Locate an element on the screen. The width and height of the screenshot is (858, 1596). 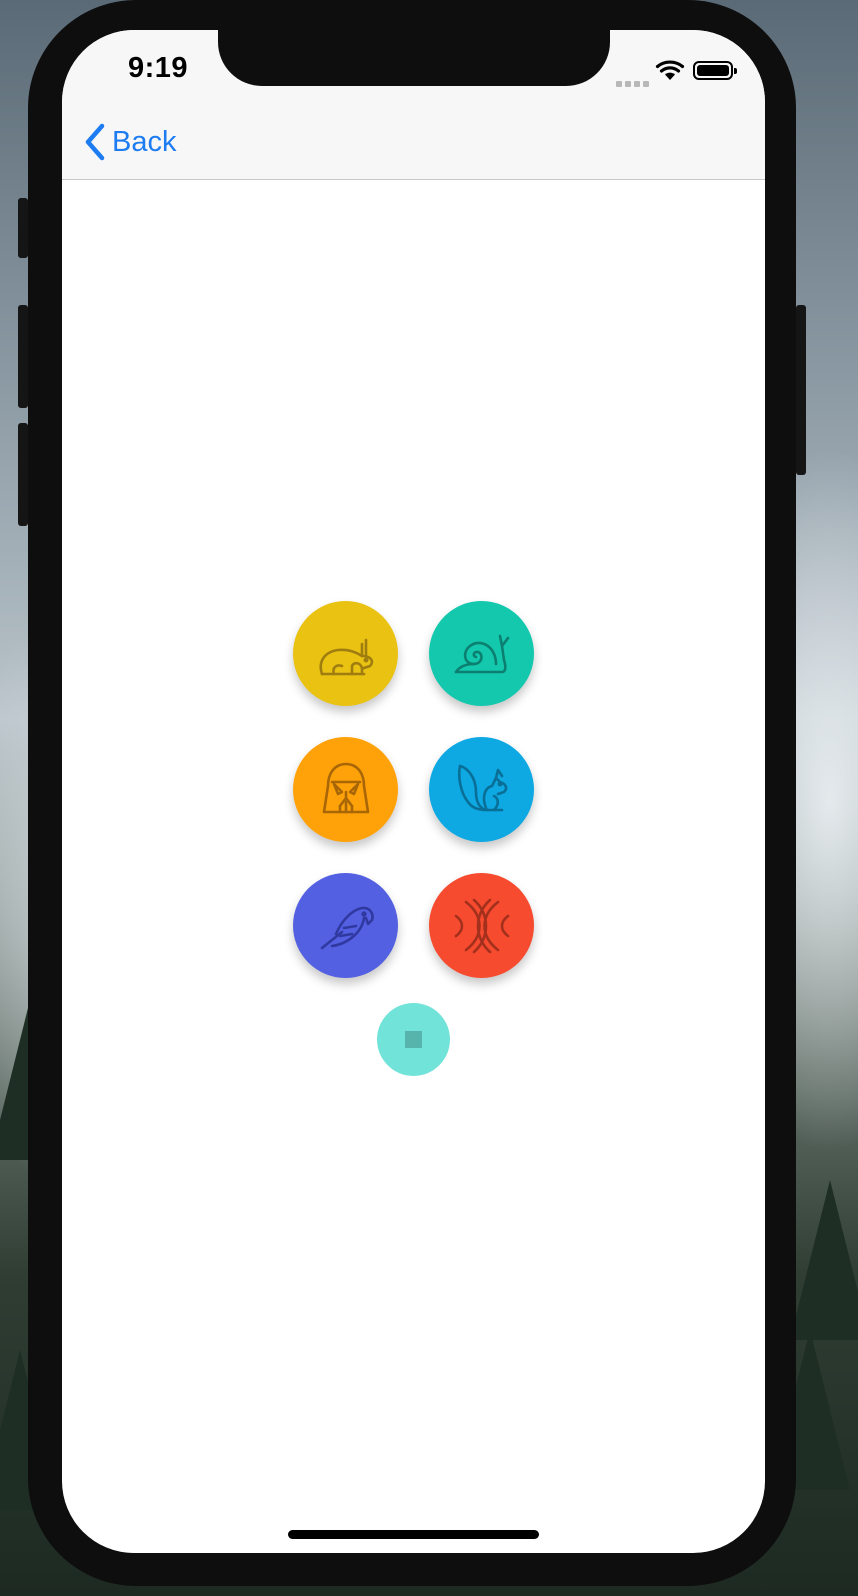
squirrel-icon is located at coordinates (482, 787).